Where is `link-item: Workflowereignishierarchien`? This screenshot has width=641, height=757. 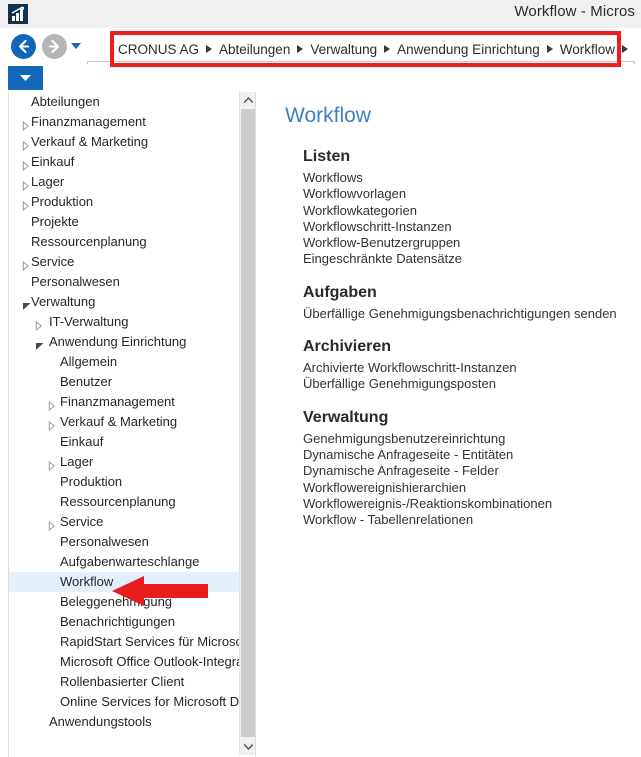
link-item: Workflowereignishierarchien is located at coordinates (468, 488).